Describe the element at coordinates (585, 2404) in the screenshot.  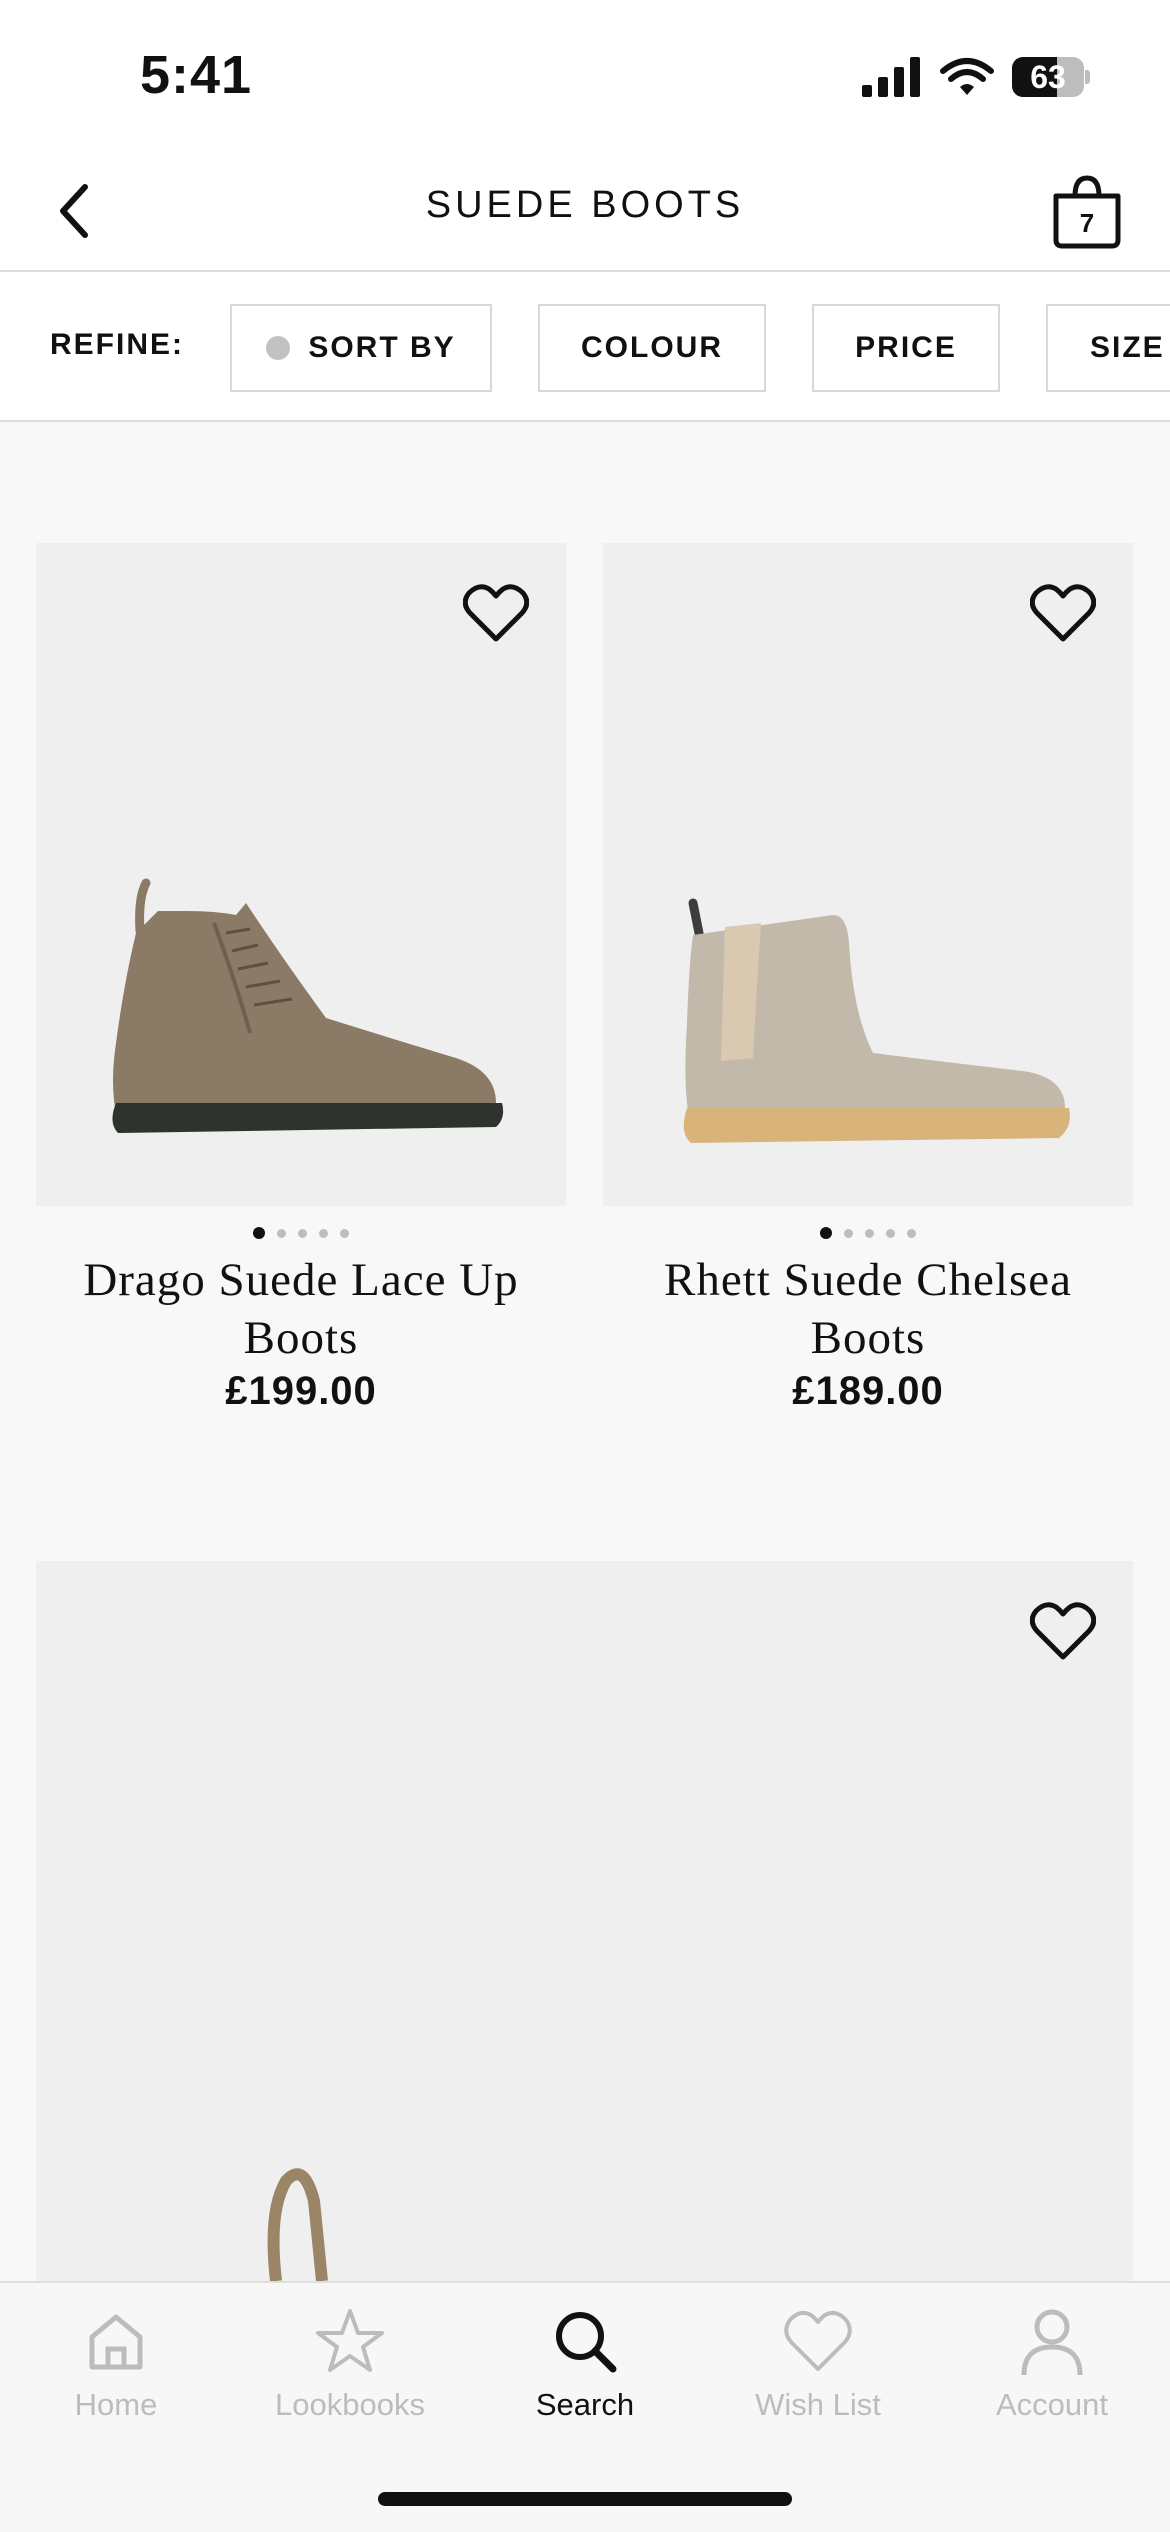
I see `tab-search-label: Search` at that location.